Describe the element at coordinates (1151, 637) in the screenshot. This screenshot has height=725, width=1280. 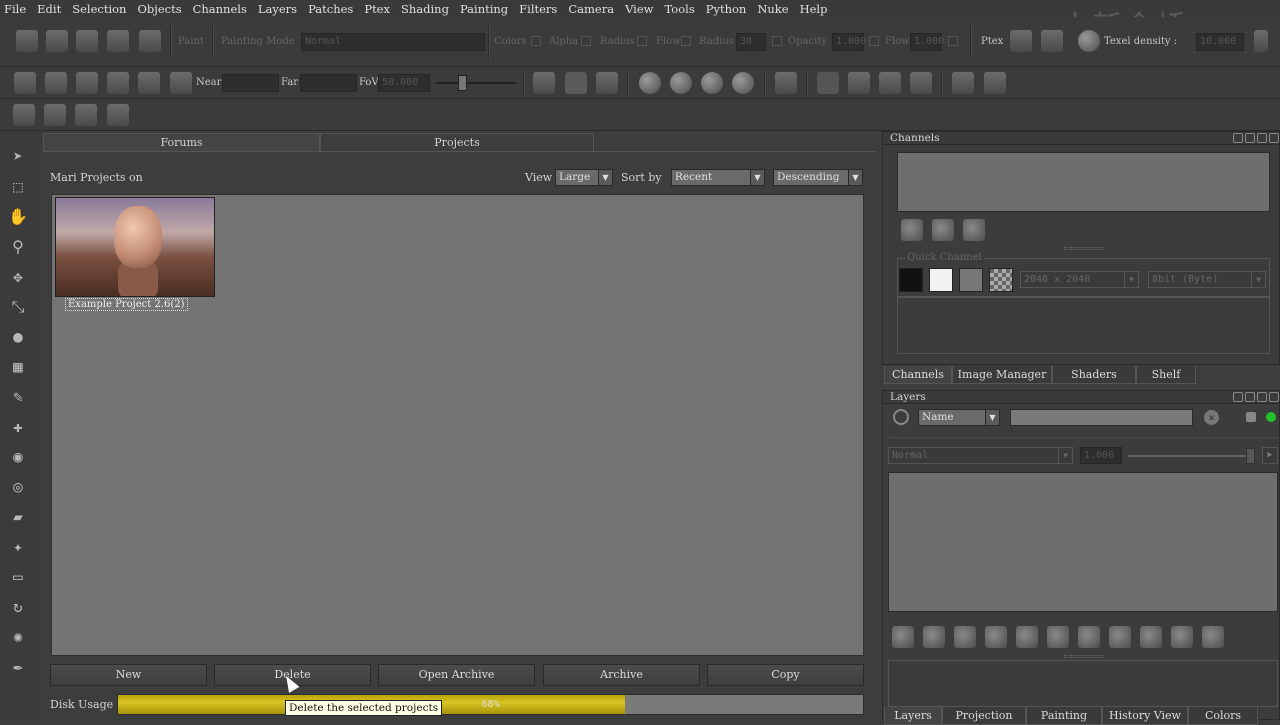
I see `merge-layer-icon` at that location.